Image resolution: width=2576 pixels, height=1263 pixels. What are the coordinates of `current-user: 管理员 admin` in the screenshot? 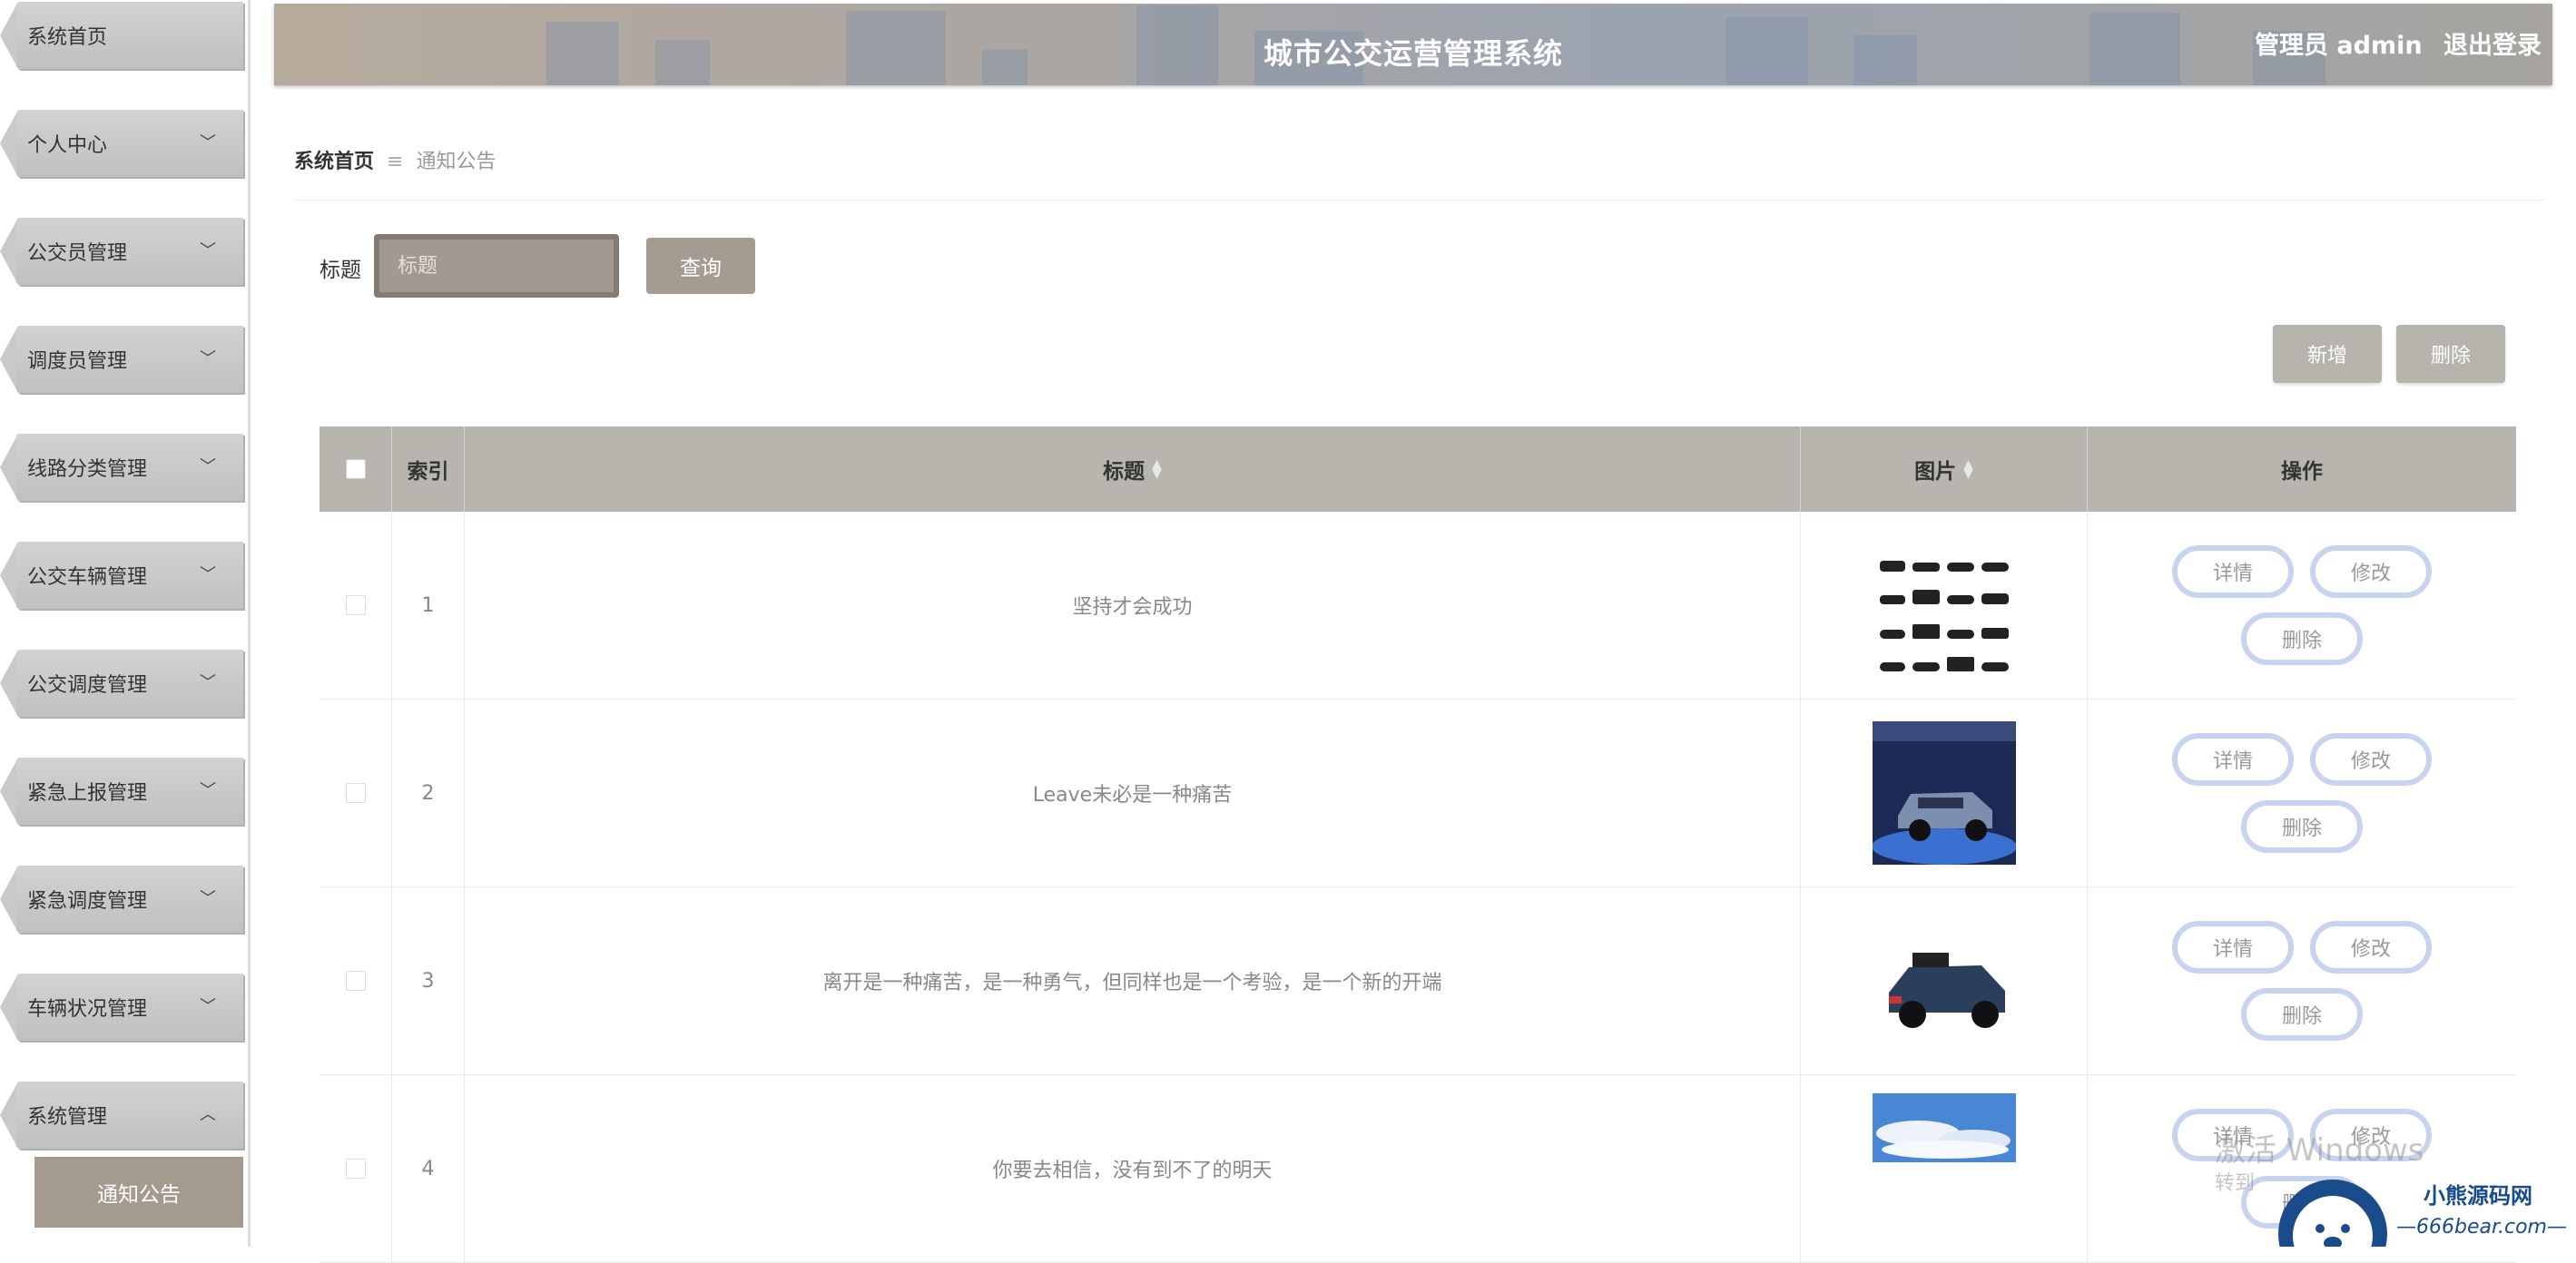 It's located at (2339, 46).